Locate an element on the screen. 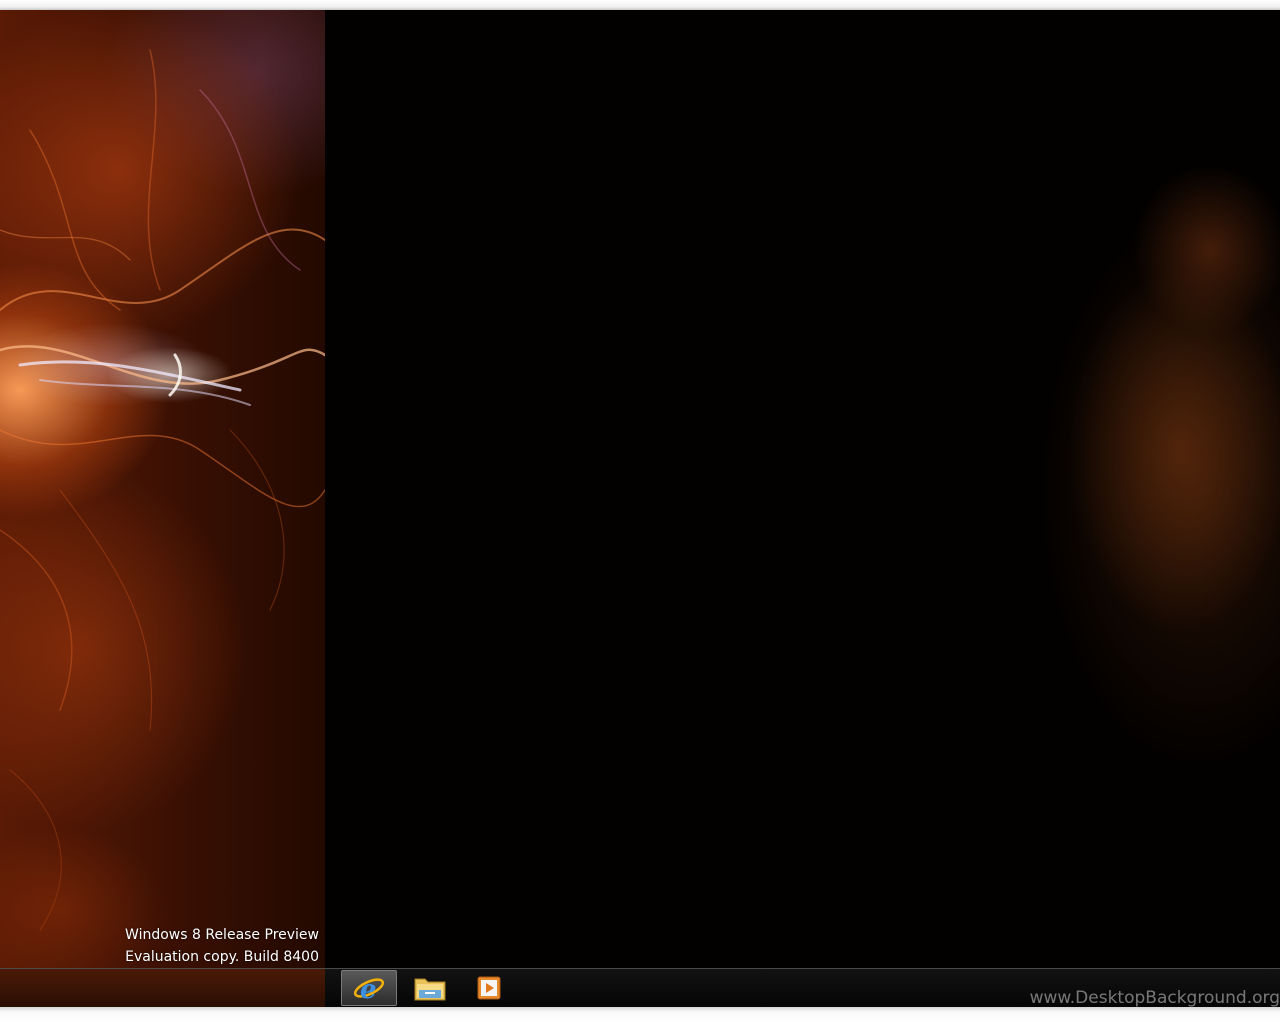 Image resolution: width=1280 pixels, height=1024 pixels. ie-icon: e is located at coordinates (369, 989).